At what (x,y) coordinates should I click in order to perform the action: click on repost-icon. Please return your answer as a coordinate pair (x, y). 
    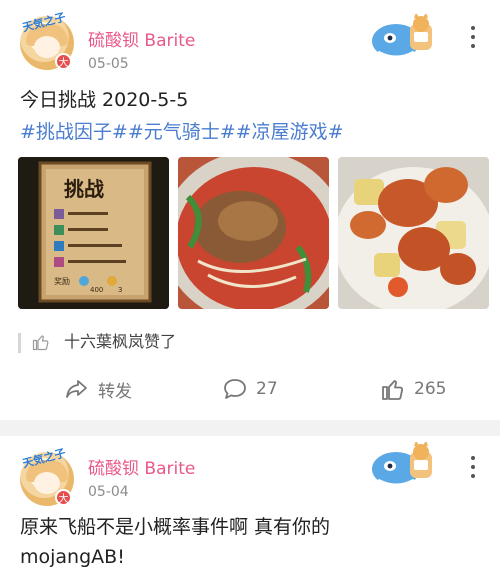
    Looking at the image, I should click on (76, 389).